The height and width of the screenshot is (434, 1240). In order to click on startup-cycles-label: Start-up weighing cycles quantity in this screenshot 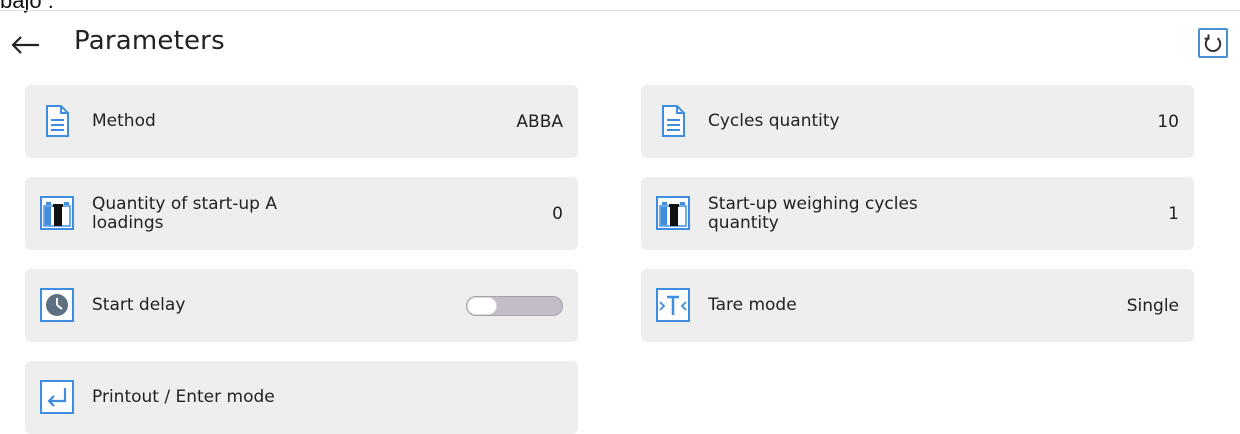, I will do `click(813, 213)`.